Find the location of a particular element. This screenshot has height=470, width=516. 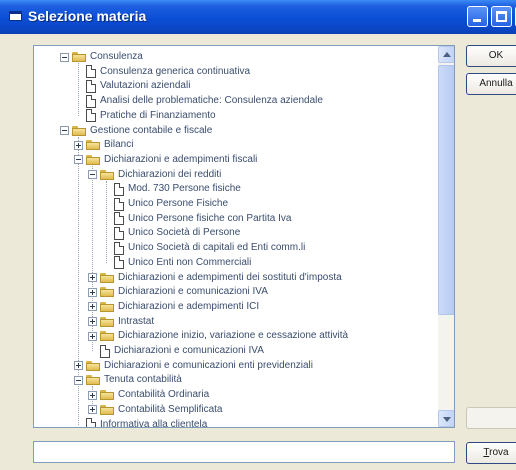

title-bar: Selezione materia is located at coordinates (258, 17).